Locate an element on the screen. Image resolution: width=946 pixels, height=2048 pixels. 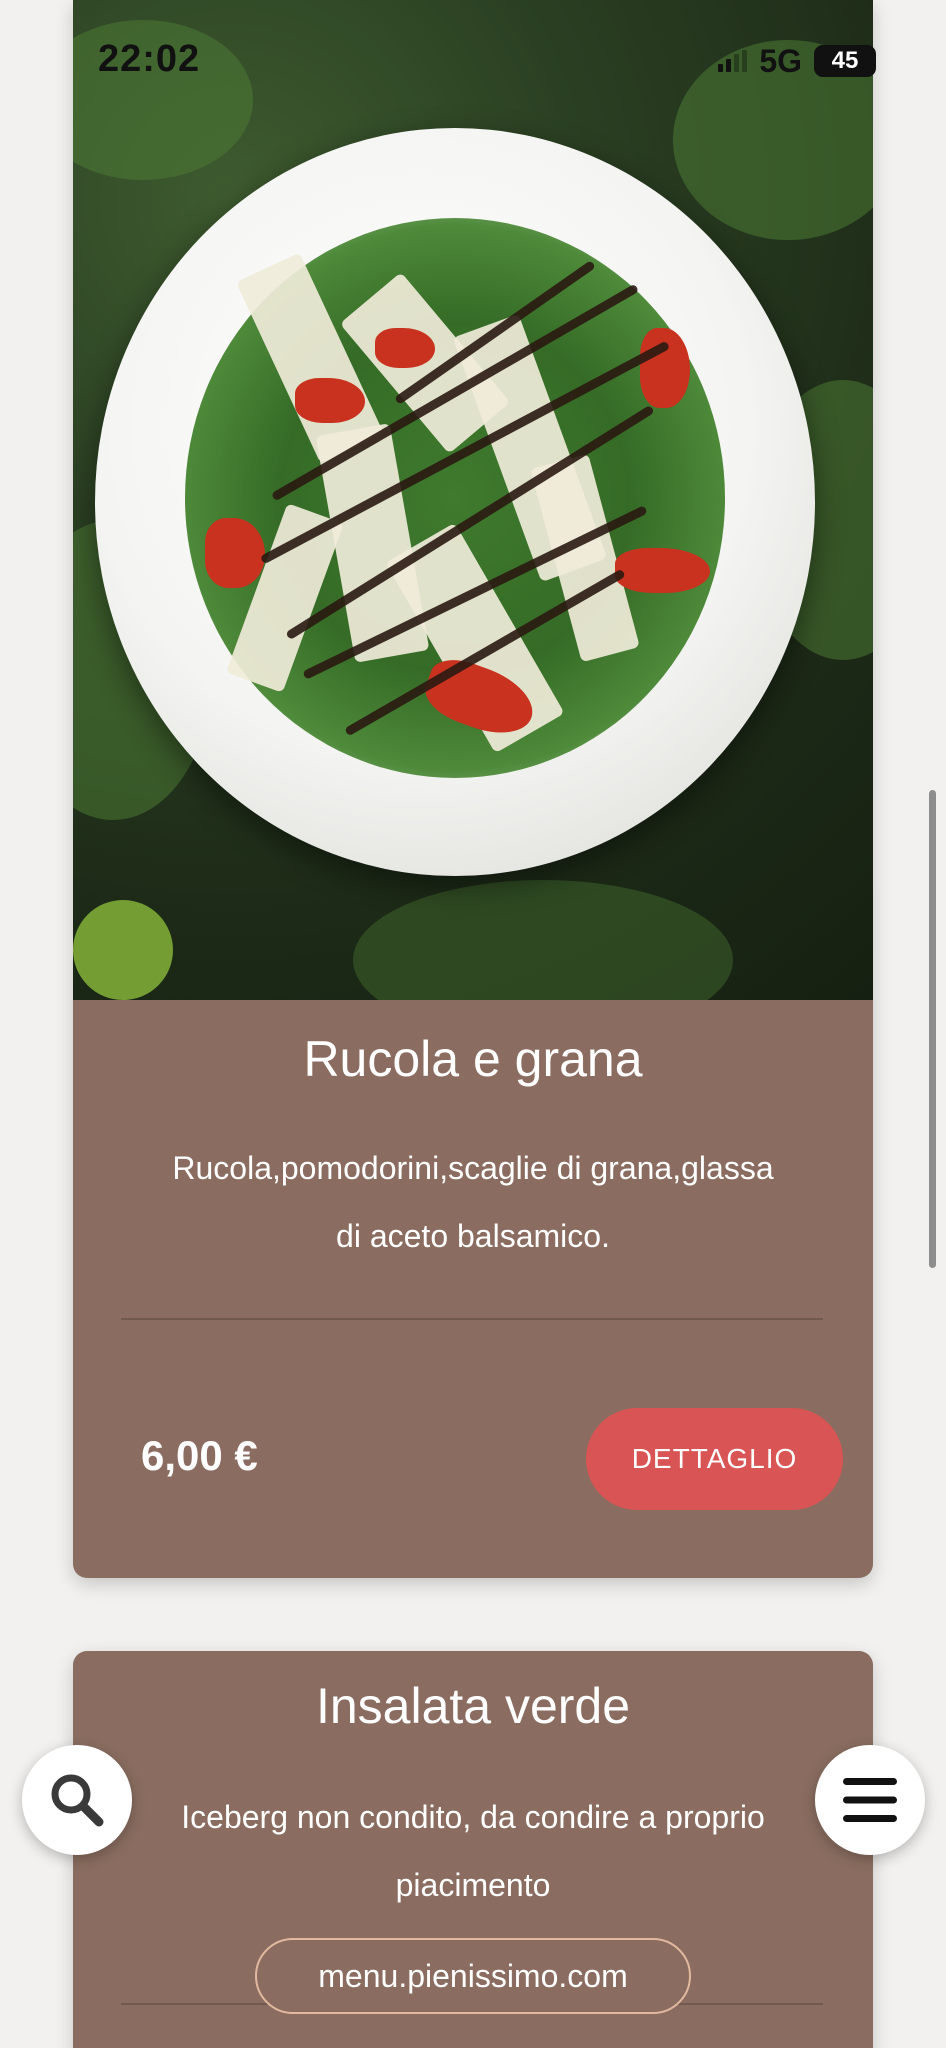
hamburger-menu-icon is located at coordinates (870, 1800).